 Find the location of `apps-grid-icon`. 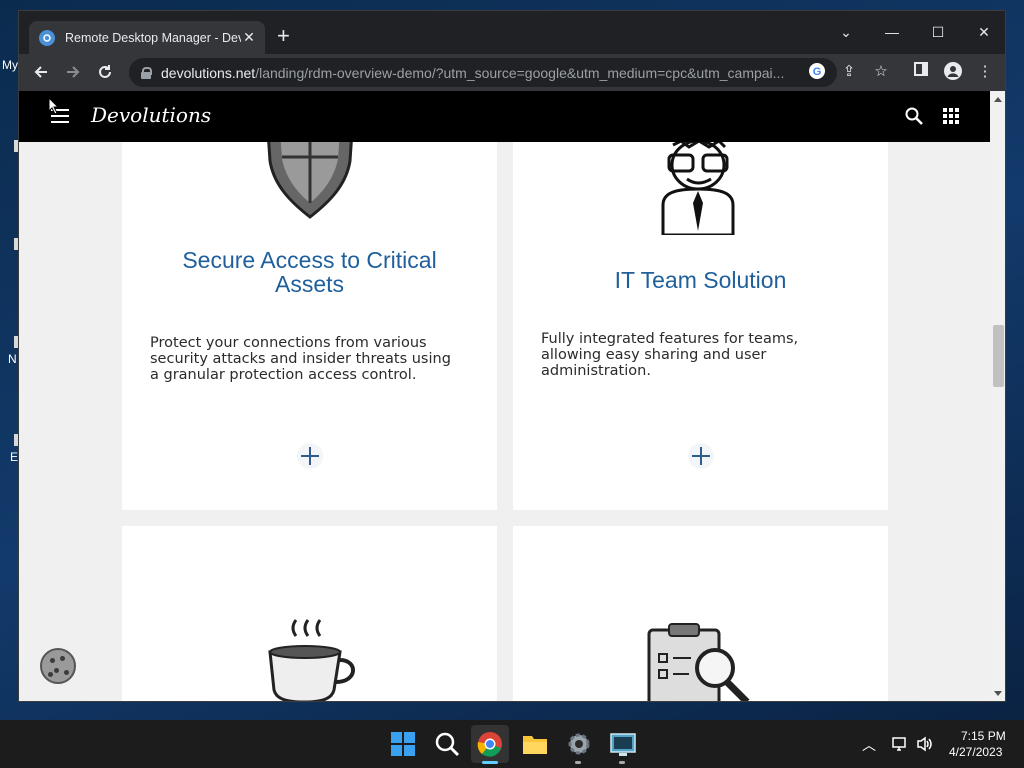

apps-grid-icon is located at coordinates (951, 116).